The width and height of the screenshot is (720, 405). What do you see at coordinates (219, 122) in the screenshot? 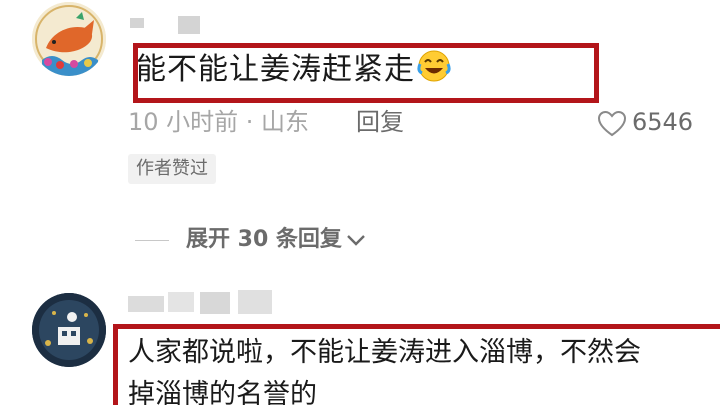
I see `comment-meta: 10 小时前 · 山东` at bounding box center [219, 122].